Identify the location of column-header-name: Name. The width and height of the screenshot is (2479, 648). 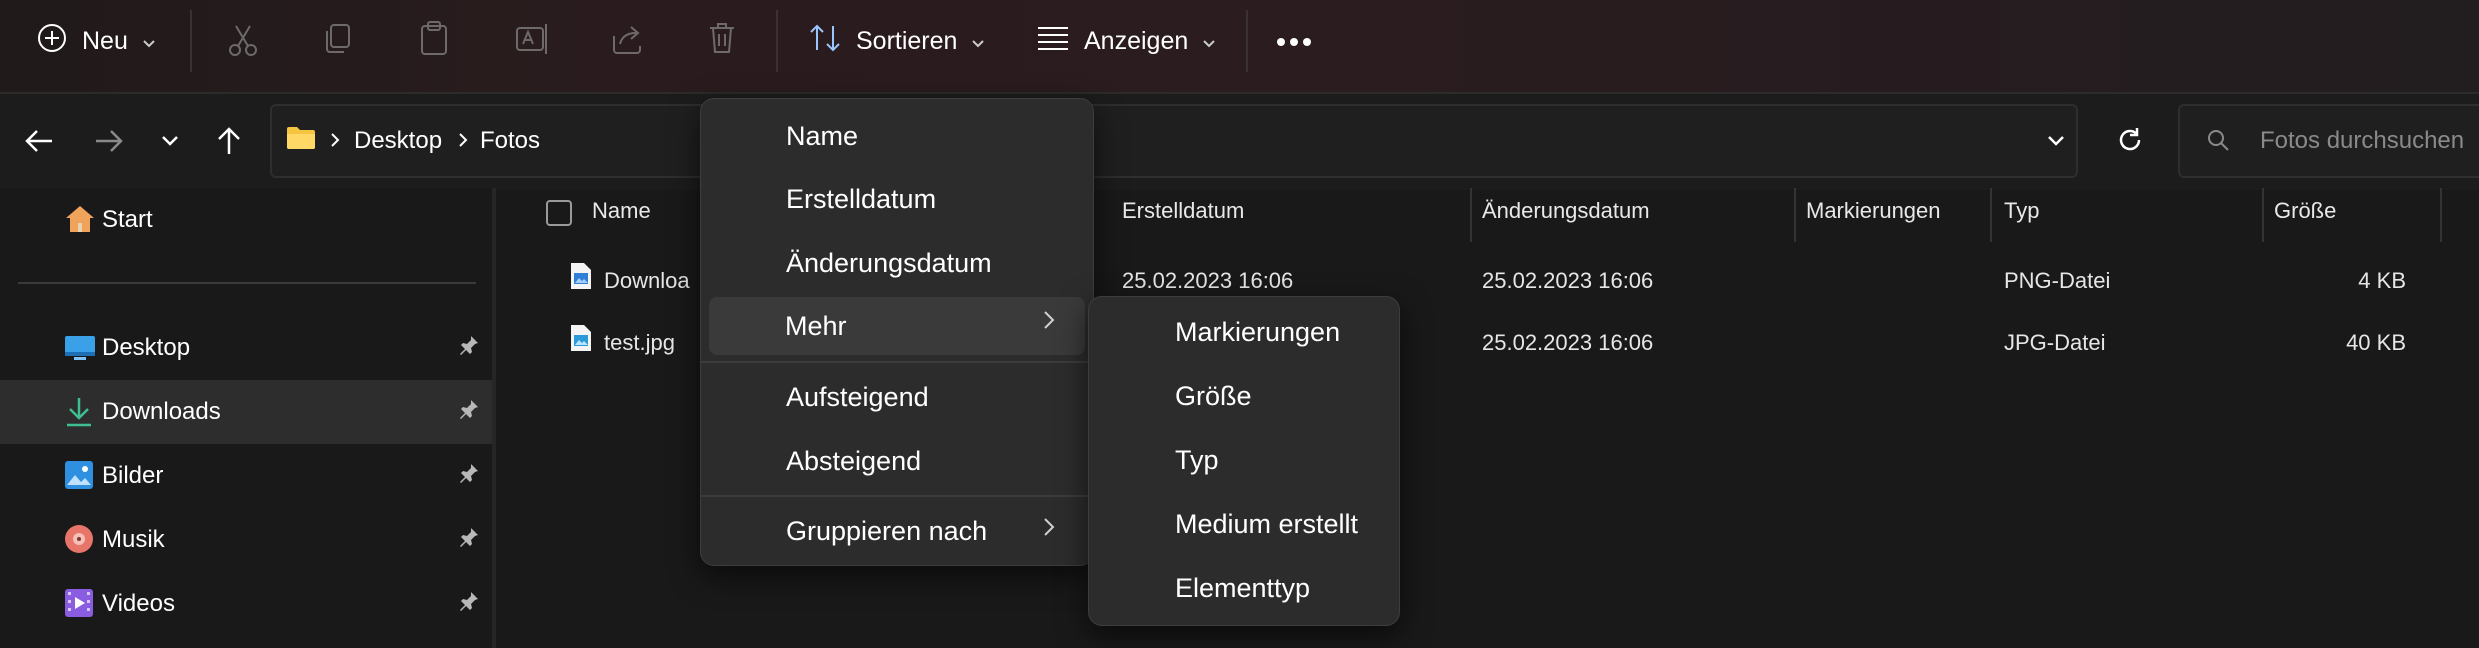
(621, 211).